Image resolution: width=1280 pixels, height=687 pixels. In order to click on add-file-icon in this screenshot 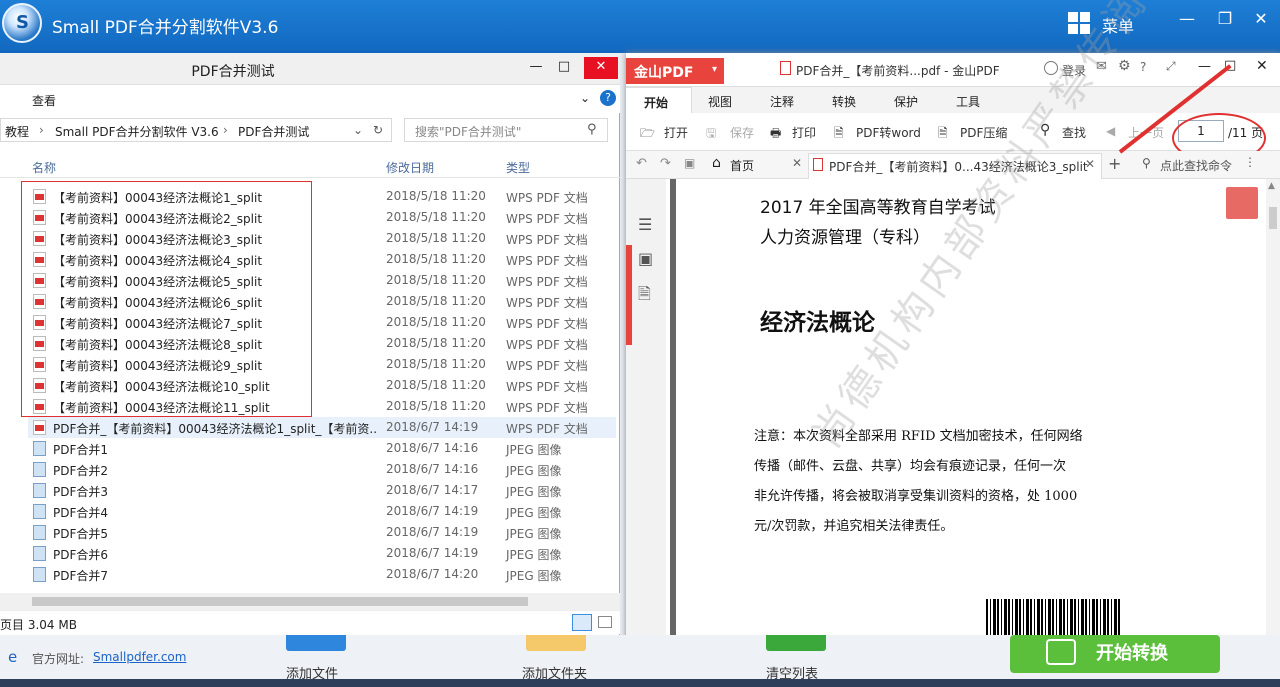, I will do `click(316, 643)`.